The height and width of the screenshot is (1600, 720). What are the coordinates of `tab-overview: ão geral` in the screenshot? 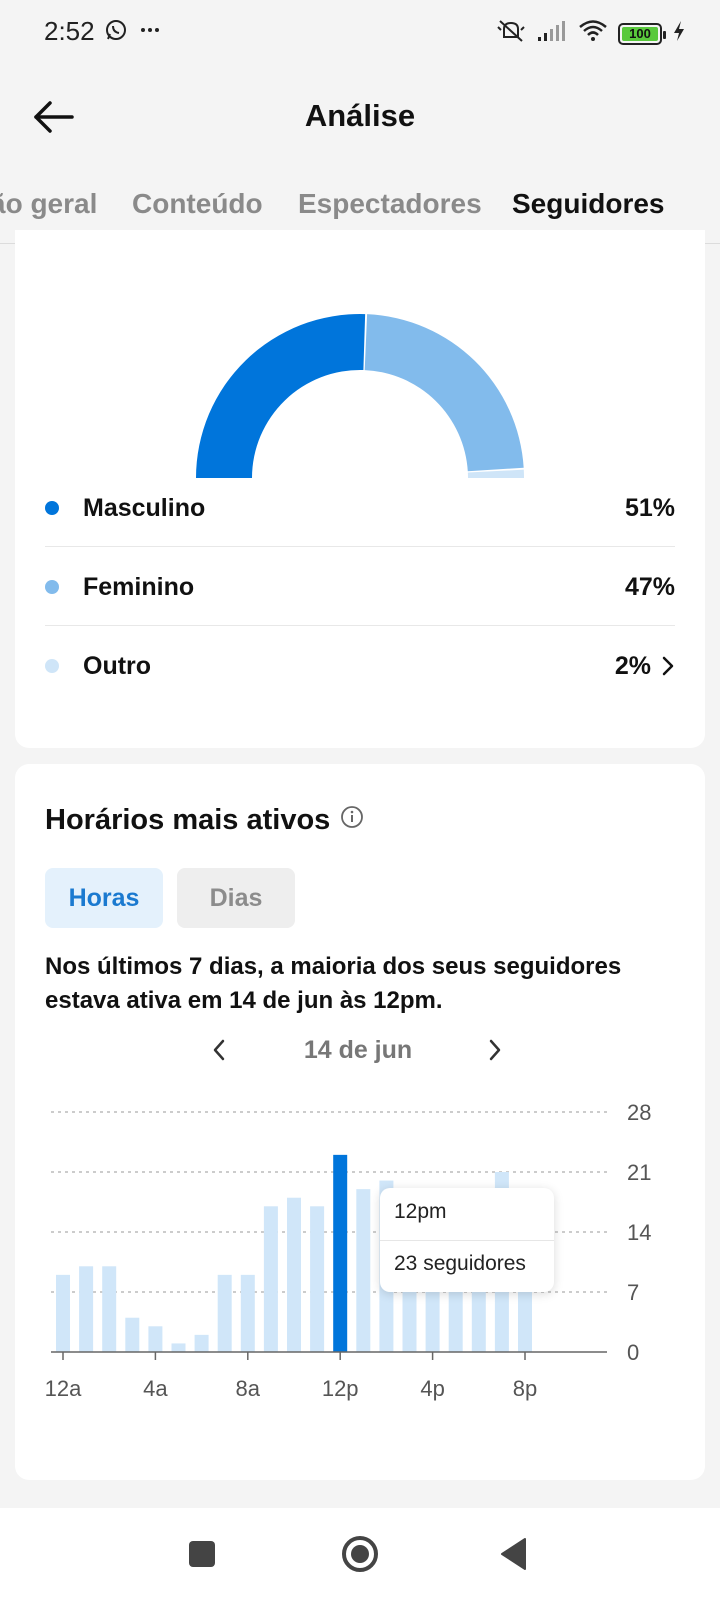 It's located at (48, 204).